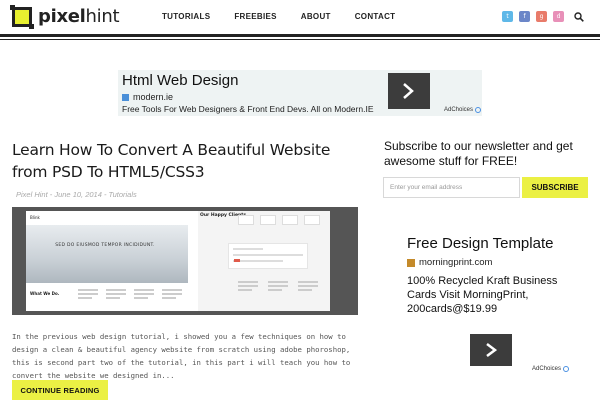 This screenshot has width=600, height=400. What do you see at coordinates (107, 254) in the screenshot?
I see `thumbnail-hero: SED DO EIUSMOD TEMPOR INCIDIDUNT.` at bounding box center [107, 254].